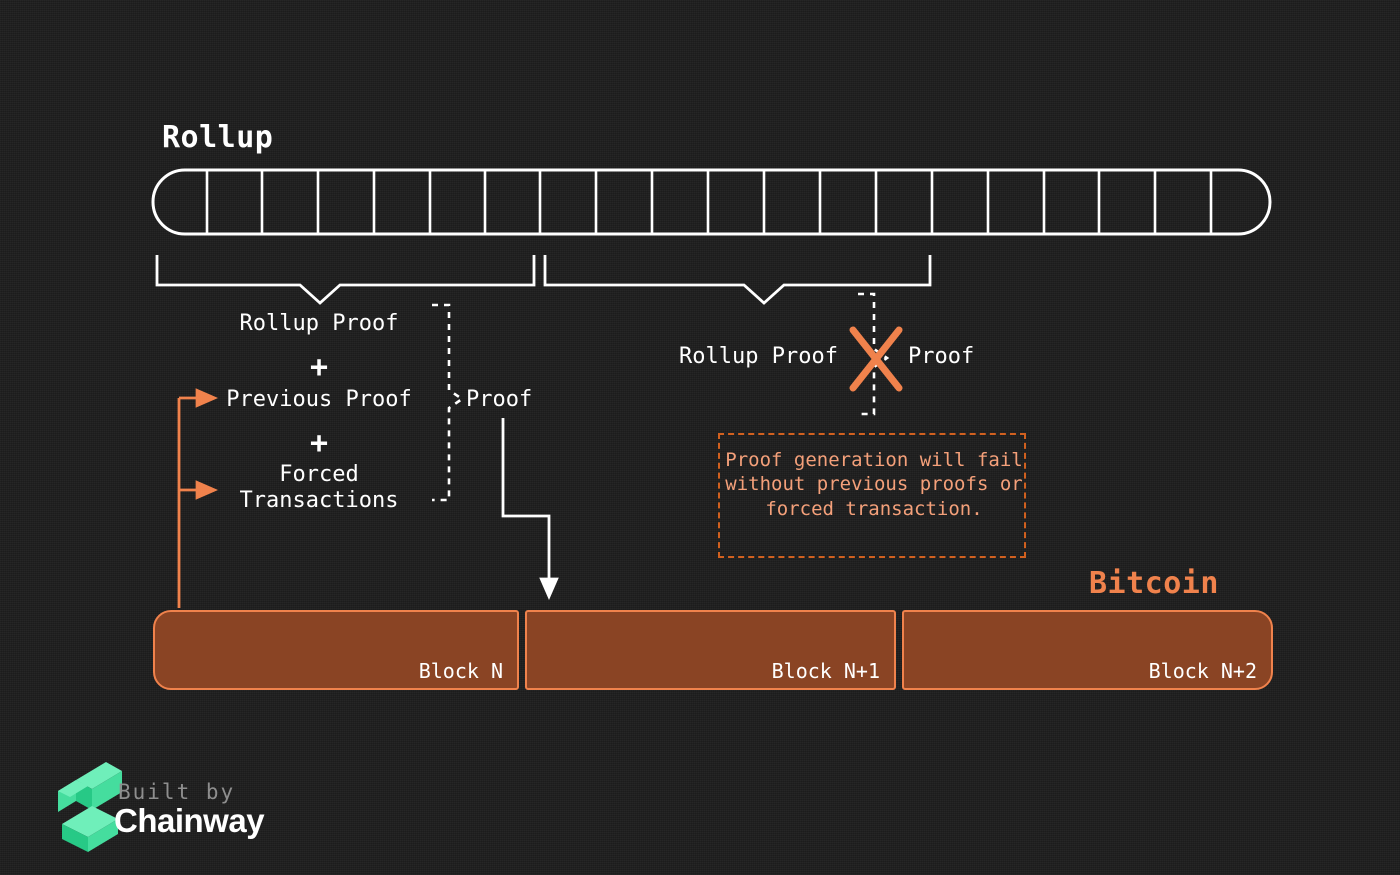  What do you see at coordinates (177, 792) in the screenshot?
I see `built-by-label: Built by` at bounding box center [177, 792].